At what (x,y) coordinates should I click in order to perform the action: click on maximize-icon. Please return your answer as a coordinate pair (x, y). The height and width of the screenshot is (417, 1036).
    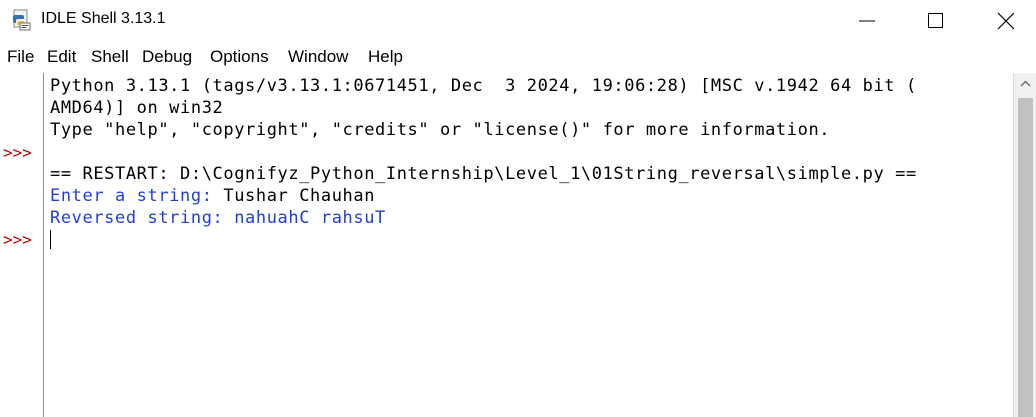
    Looking at the image, I should click on (936, 21).